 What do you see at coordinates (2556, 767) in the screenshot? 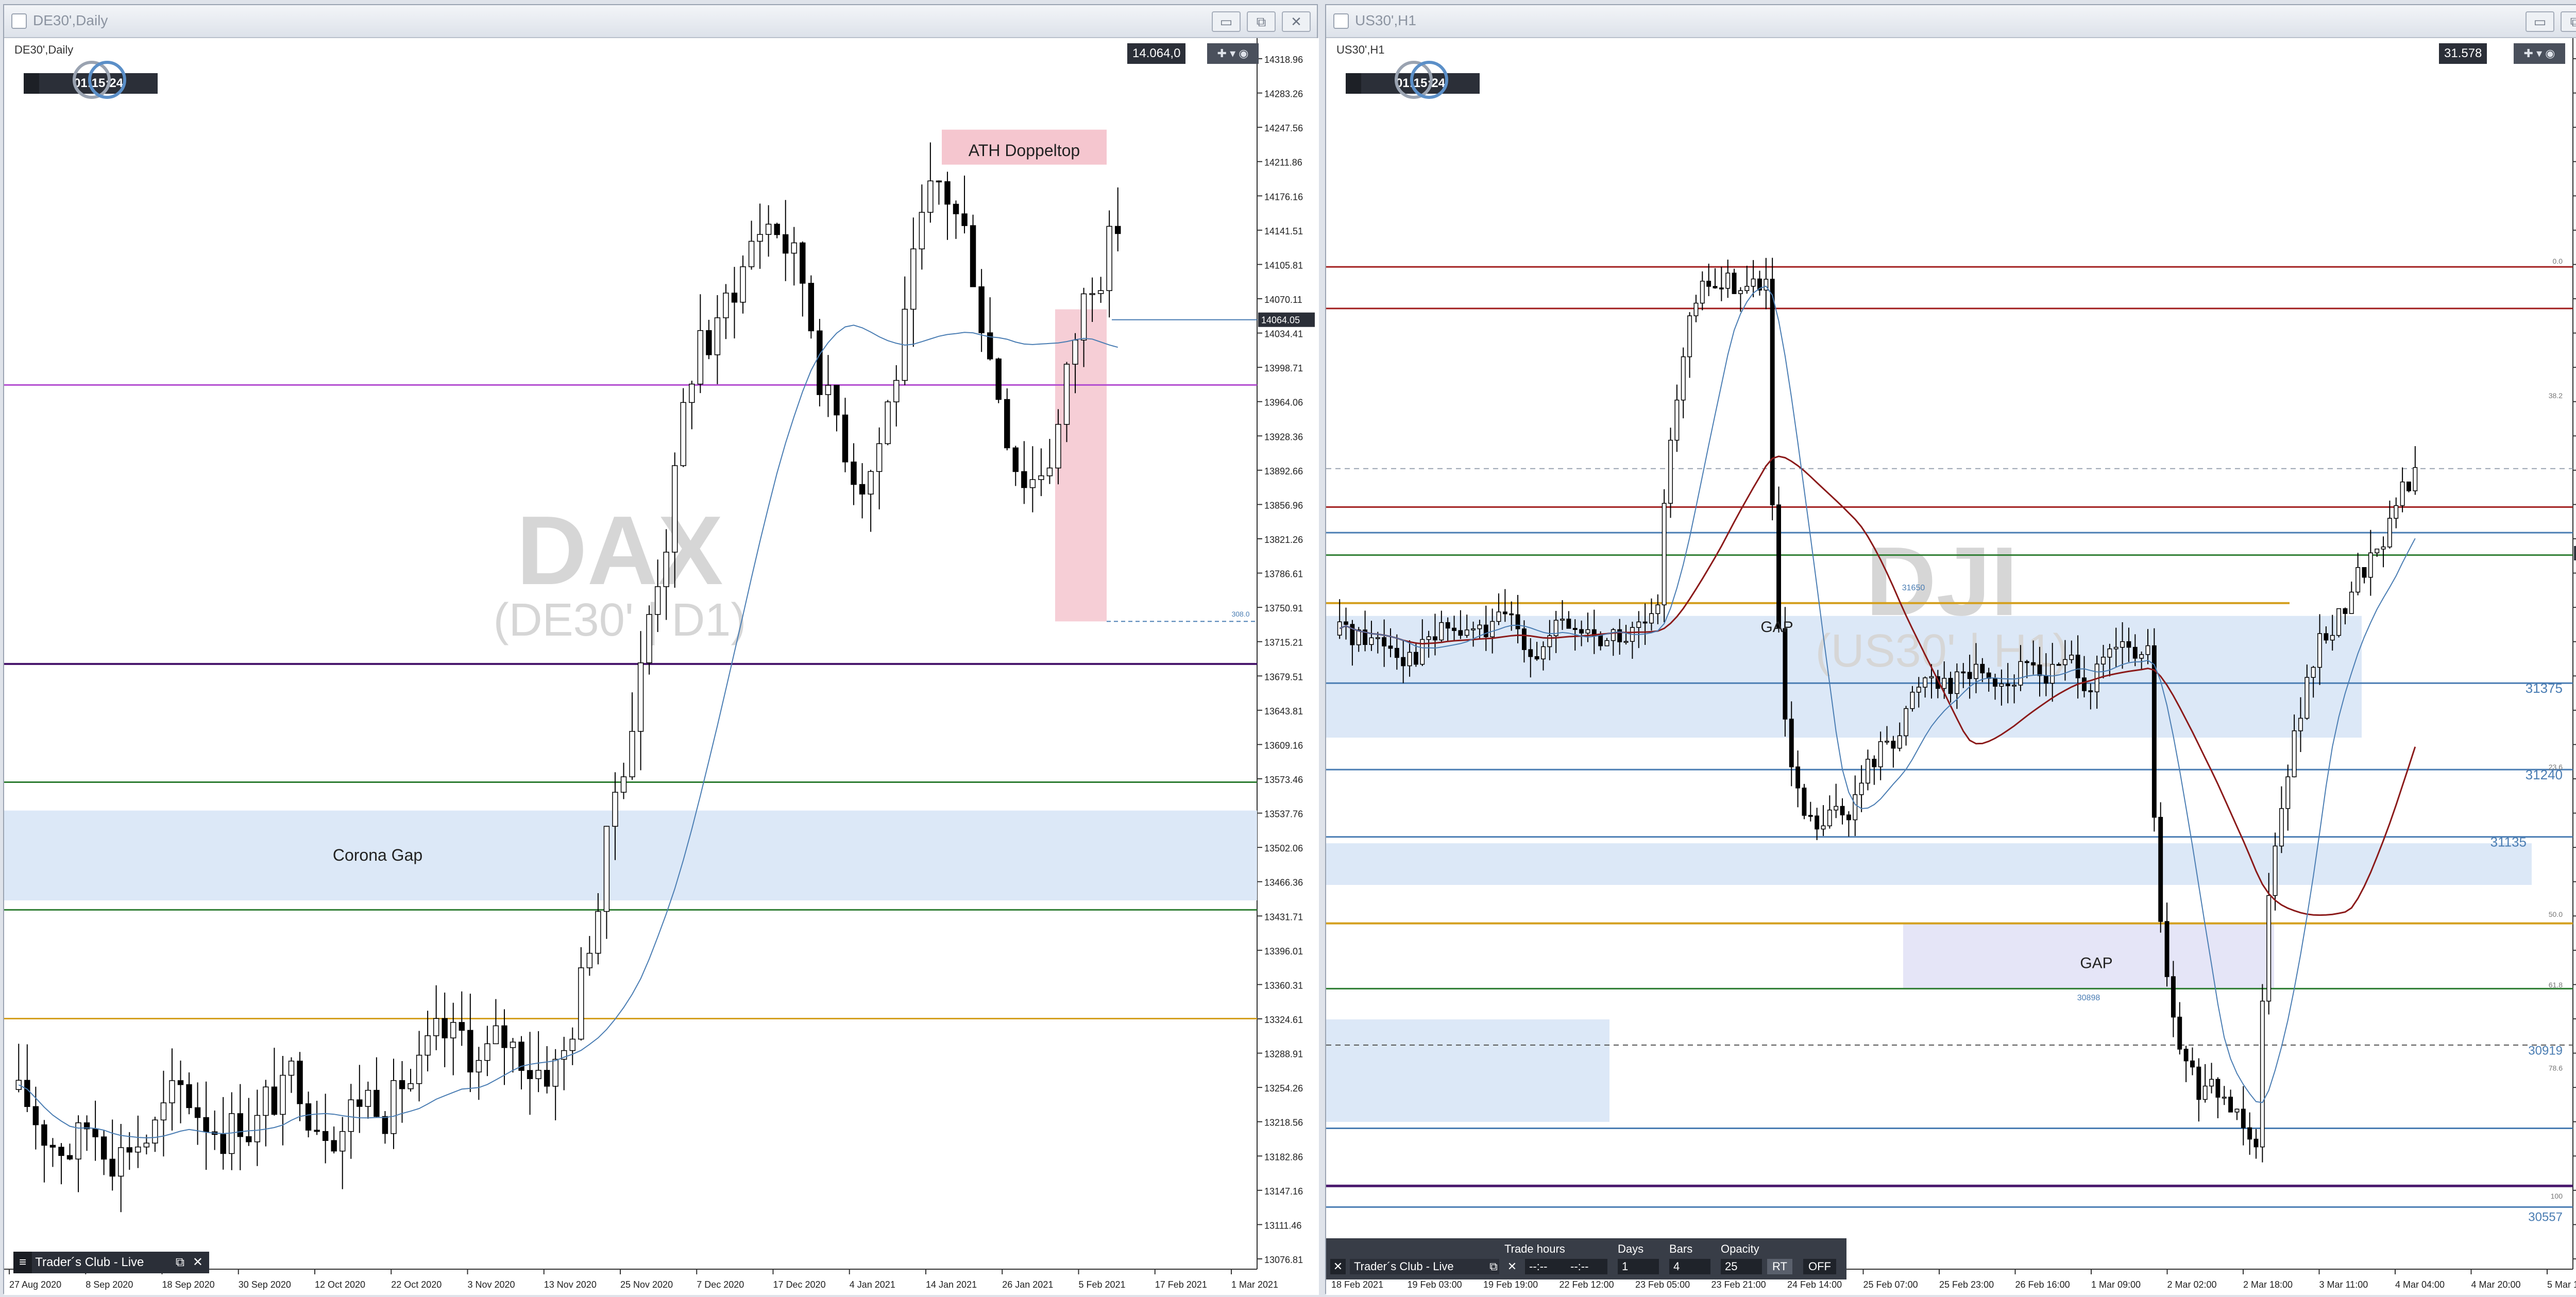
I see `fib-label: 23.6` at bounding box center [2556, 767].